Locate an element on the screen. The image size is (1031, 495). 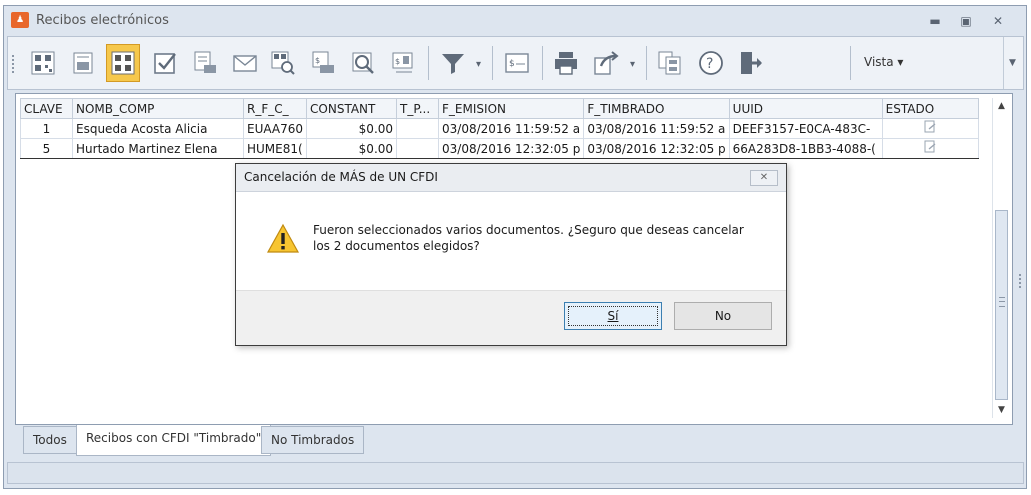
printer-icon is located at coordinates (566, 63).